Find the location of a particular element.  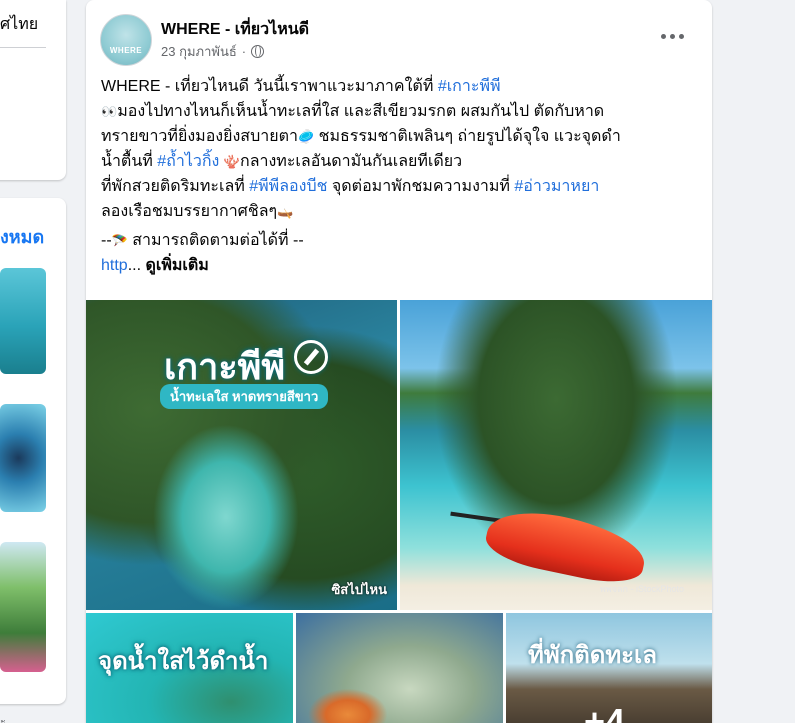

external-link: http is located at coordinates (114, 265).